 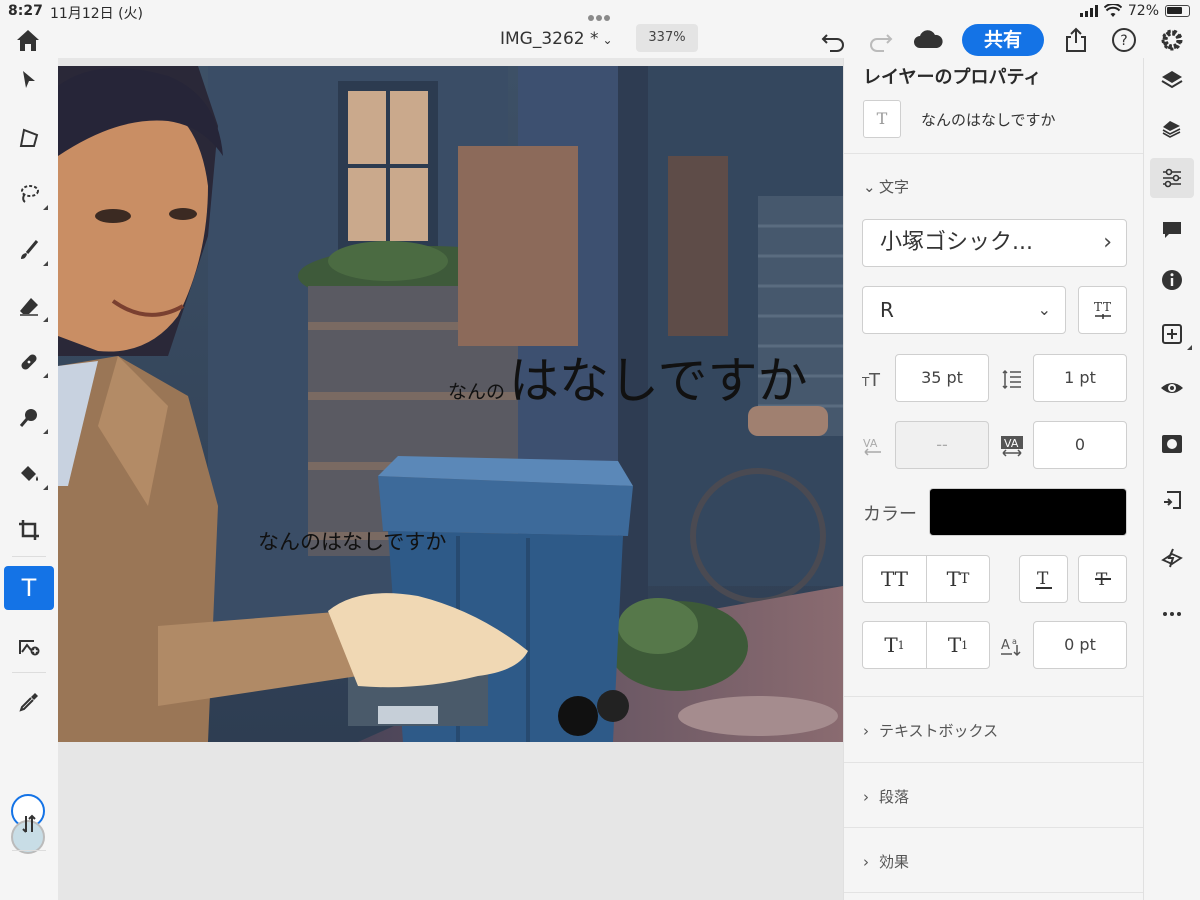 I want to click on settings-gear-icon, so click(x=1172, y=40).